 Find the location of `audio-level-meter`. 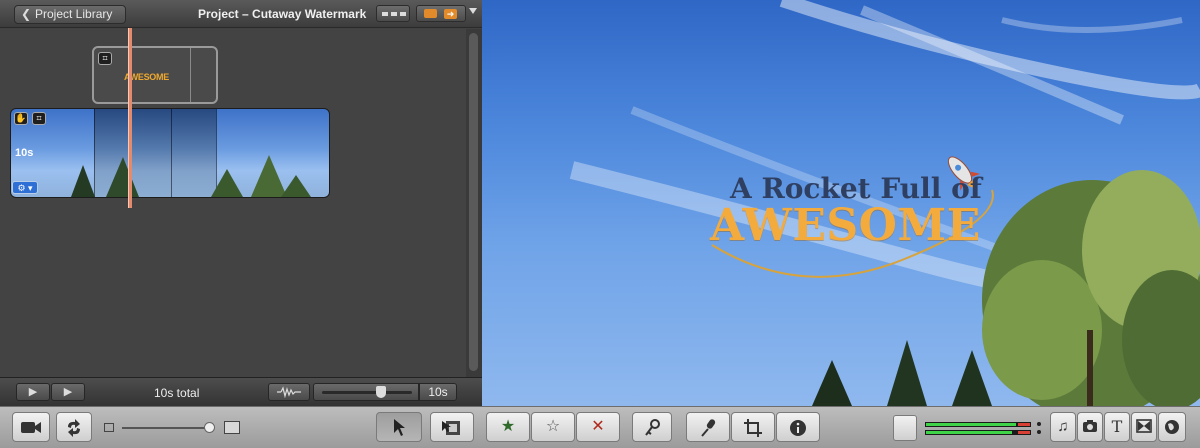

audio-level-meter is located at coordinates (968, 428).